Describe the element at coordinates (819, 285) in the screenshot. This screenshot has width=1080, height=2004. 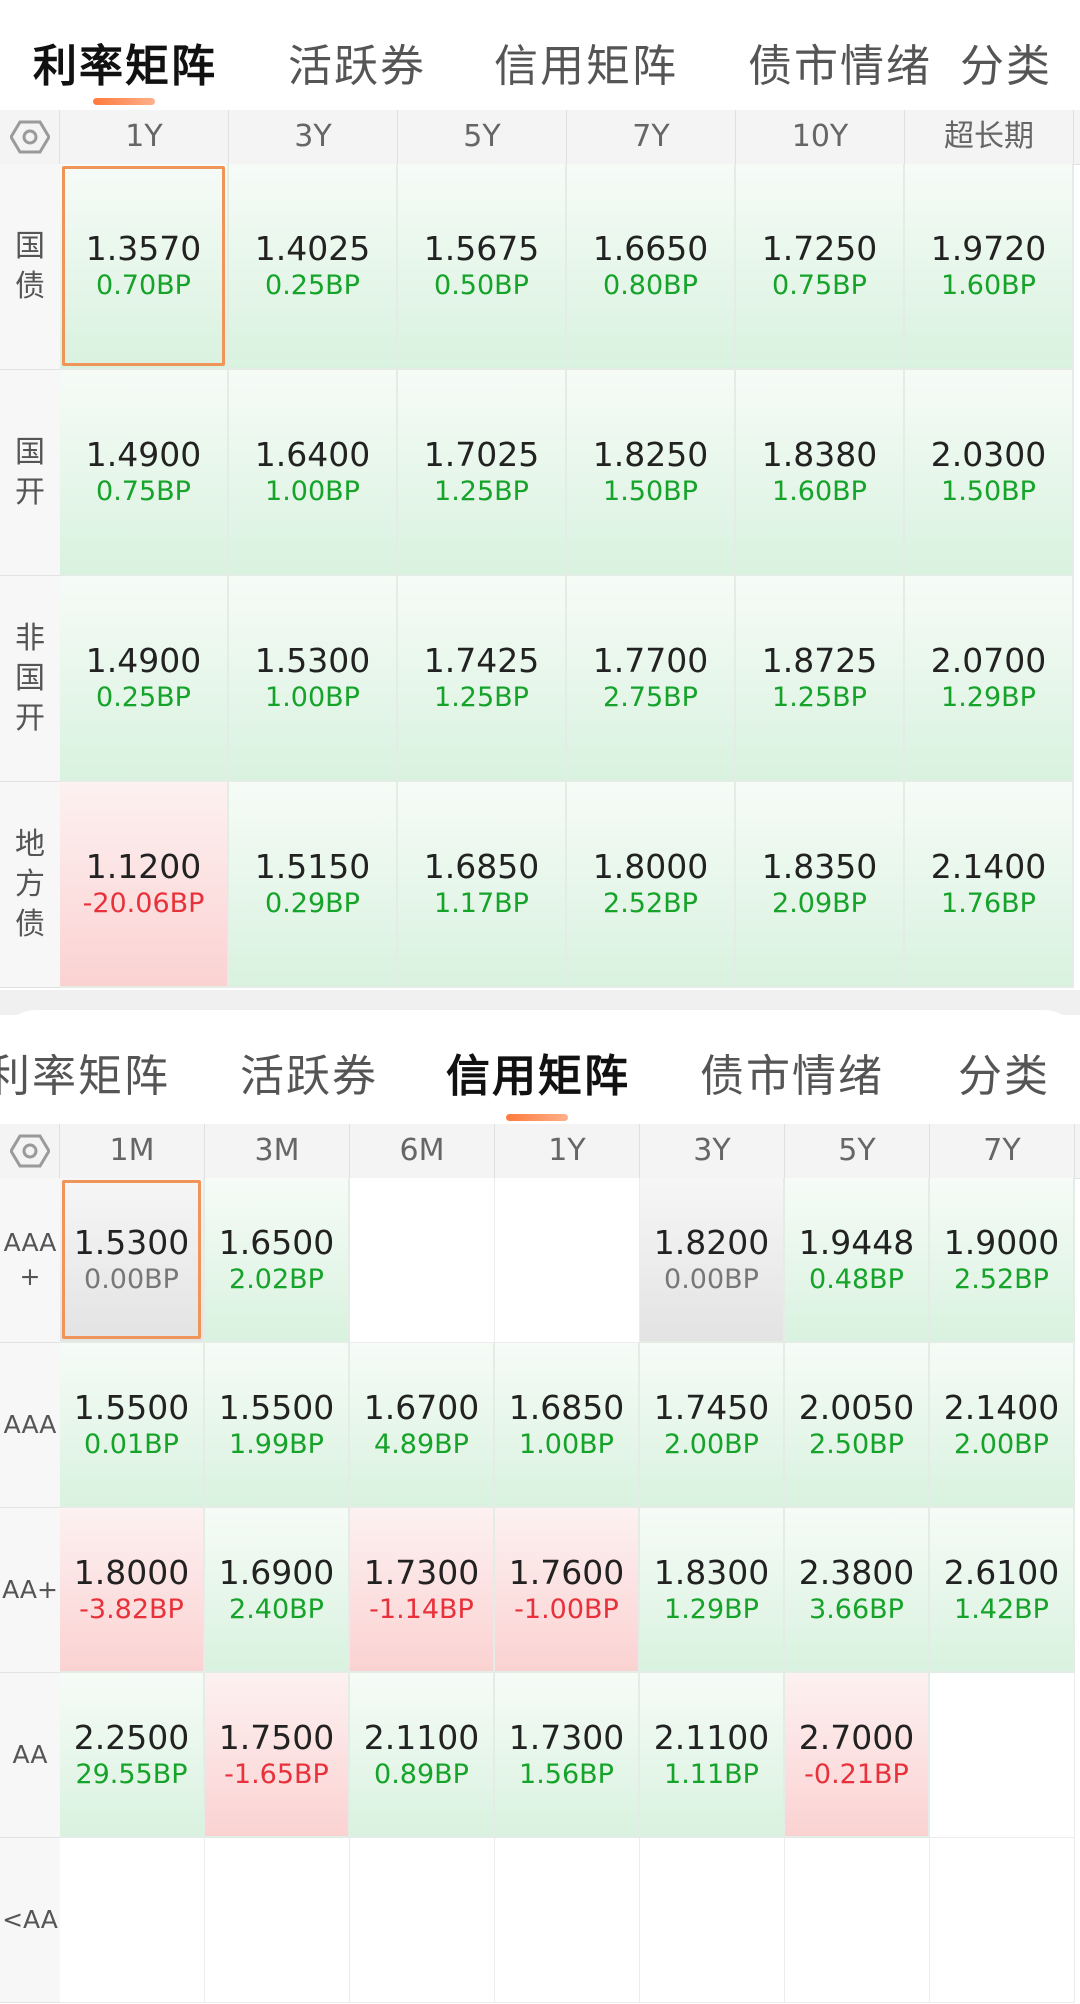
I see `bp-change: 0.75BP` at that location.